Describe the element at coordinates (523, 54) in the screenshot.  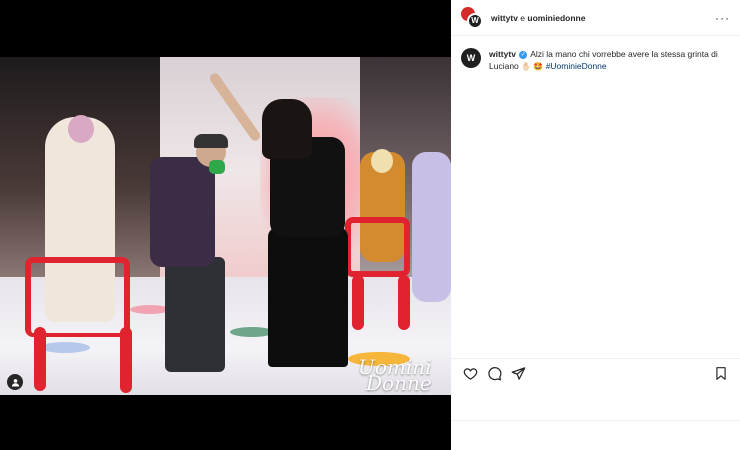
I see `verified-badge-icon: ✓` at that location.